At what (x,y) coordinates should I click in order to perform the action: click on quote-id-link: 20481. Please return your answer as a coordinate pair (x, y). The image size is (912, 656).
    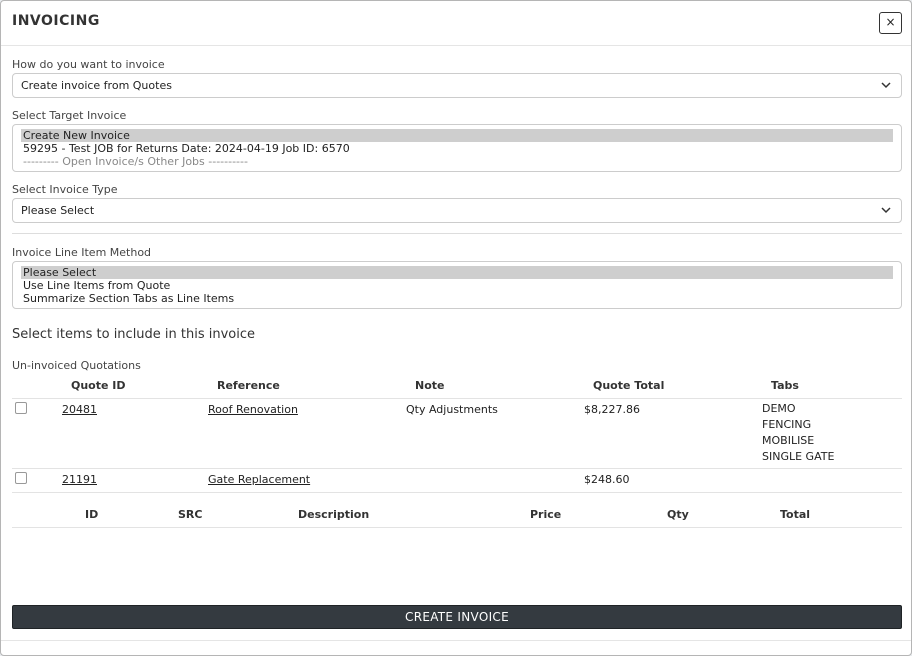
    Looking at the image, I should click on (79, 409).